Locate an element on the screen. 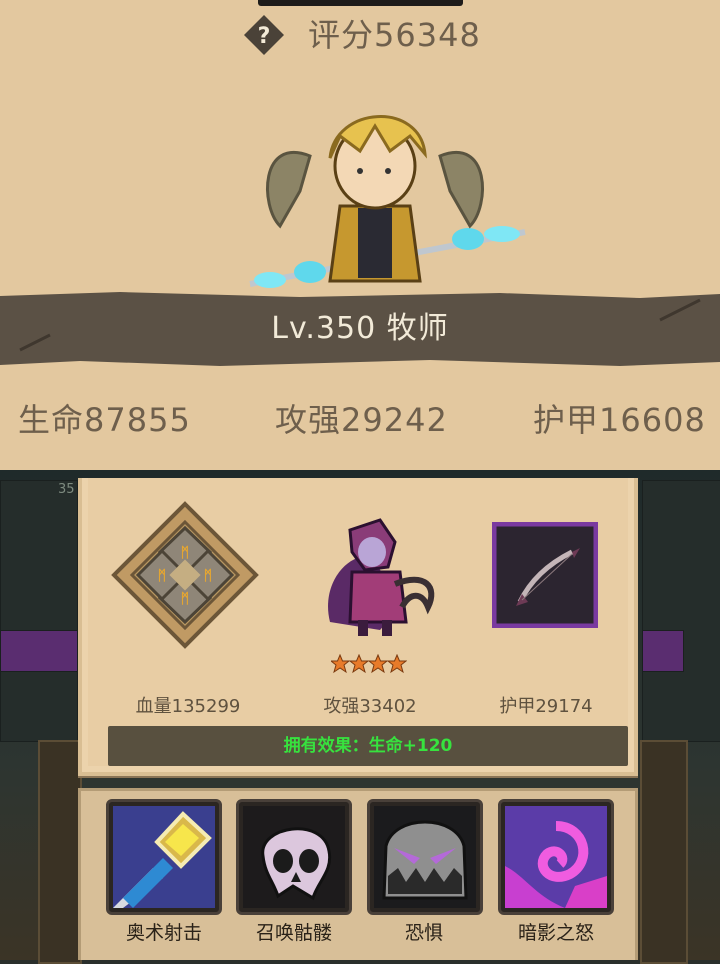 The height and width of the screenshot is (964, 720). skill-fear is located at coordinates (425, 857).